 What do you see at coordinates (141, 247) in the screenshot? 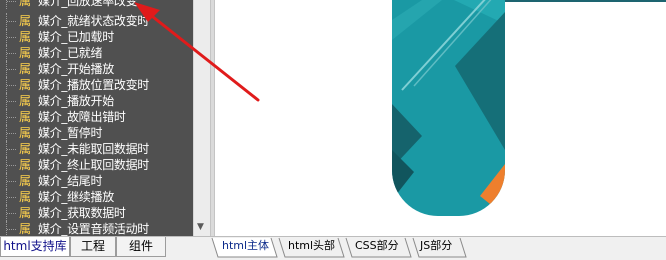
I see `tab-components: 组件` at bounding box center [141, 247].